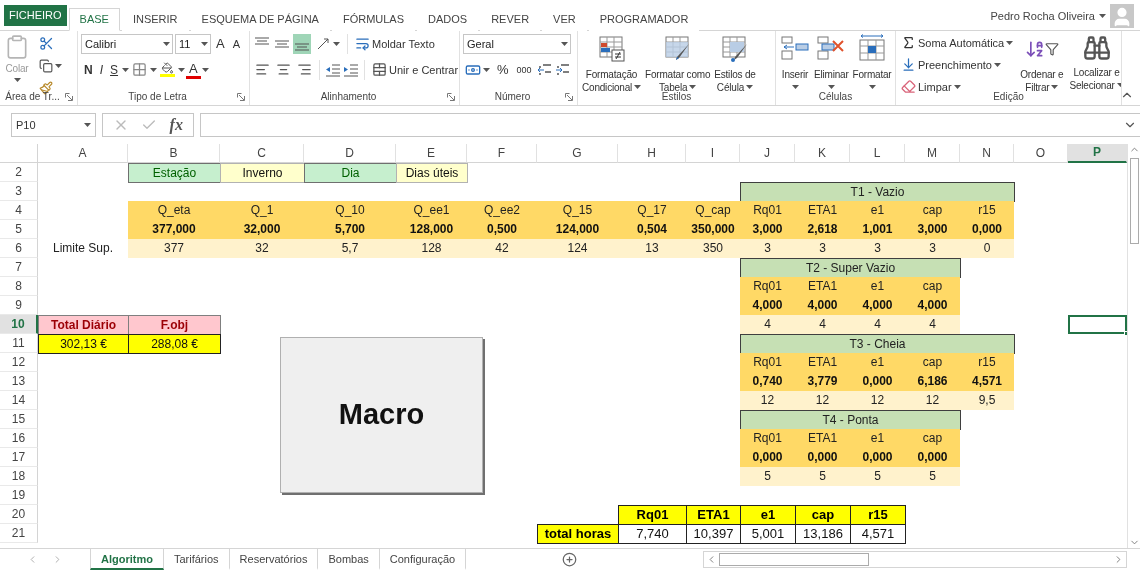 This screenshot has width=1140, height=570. Describe the element at coordinates (713, 153) in the screenshot. I see `column-header: I` at that location.